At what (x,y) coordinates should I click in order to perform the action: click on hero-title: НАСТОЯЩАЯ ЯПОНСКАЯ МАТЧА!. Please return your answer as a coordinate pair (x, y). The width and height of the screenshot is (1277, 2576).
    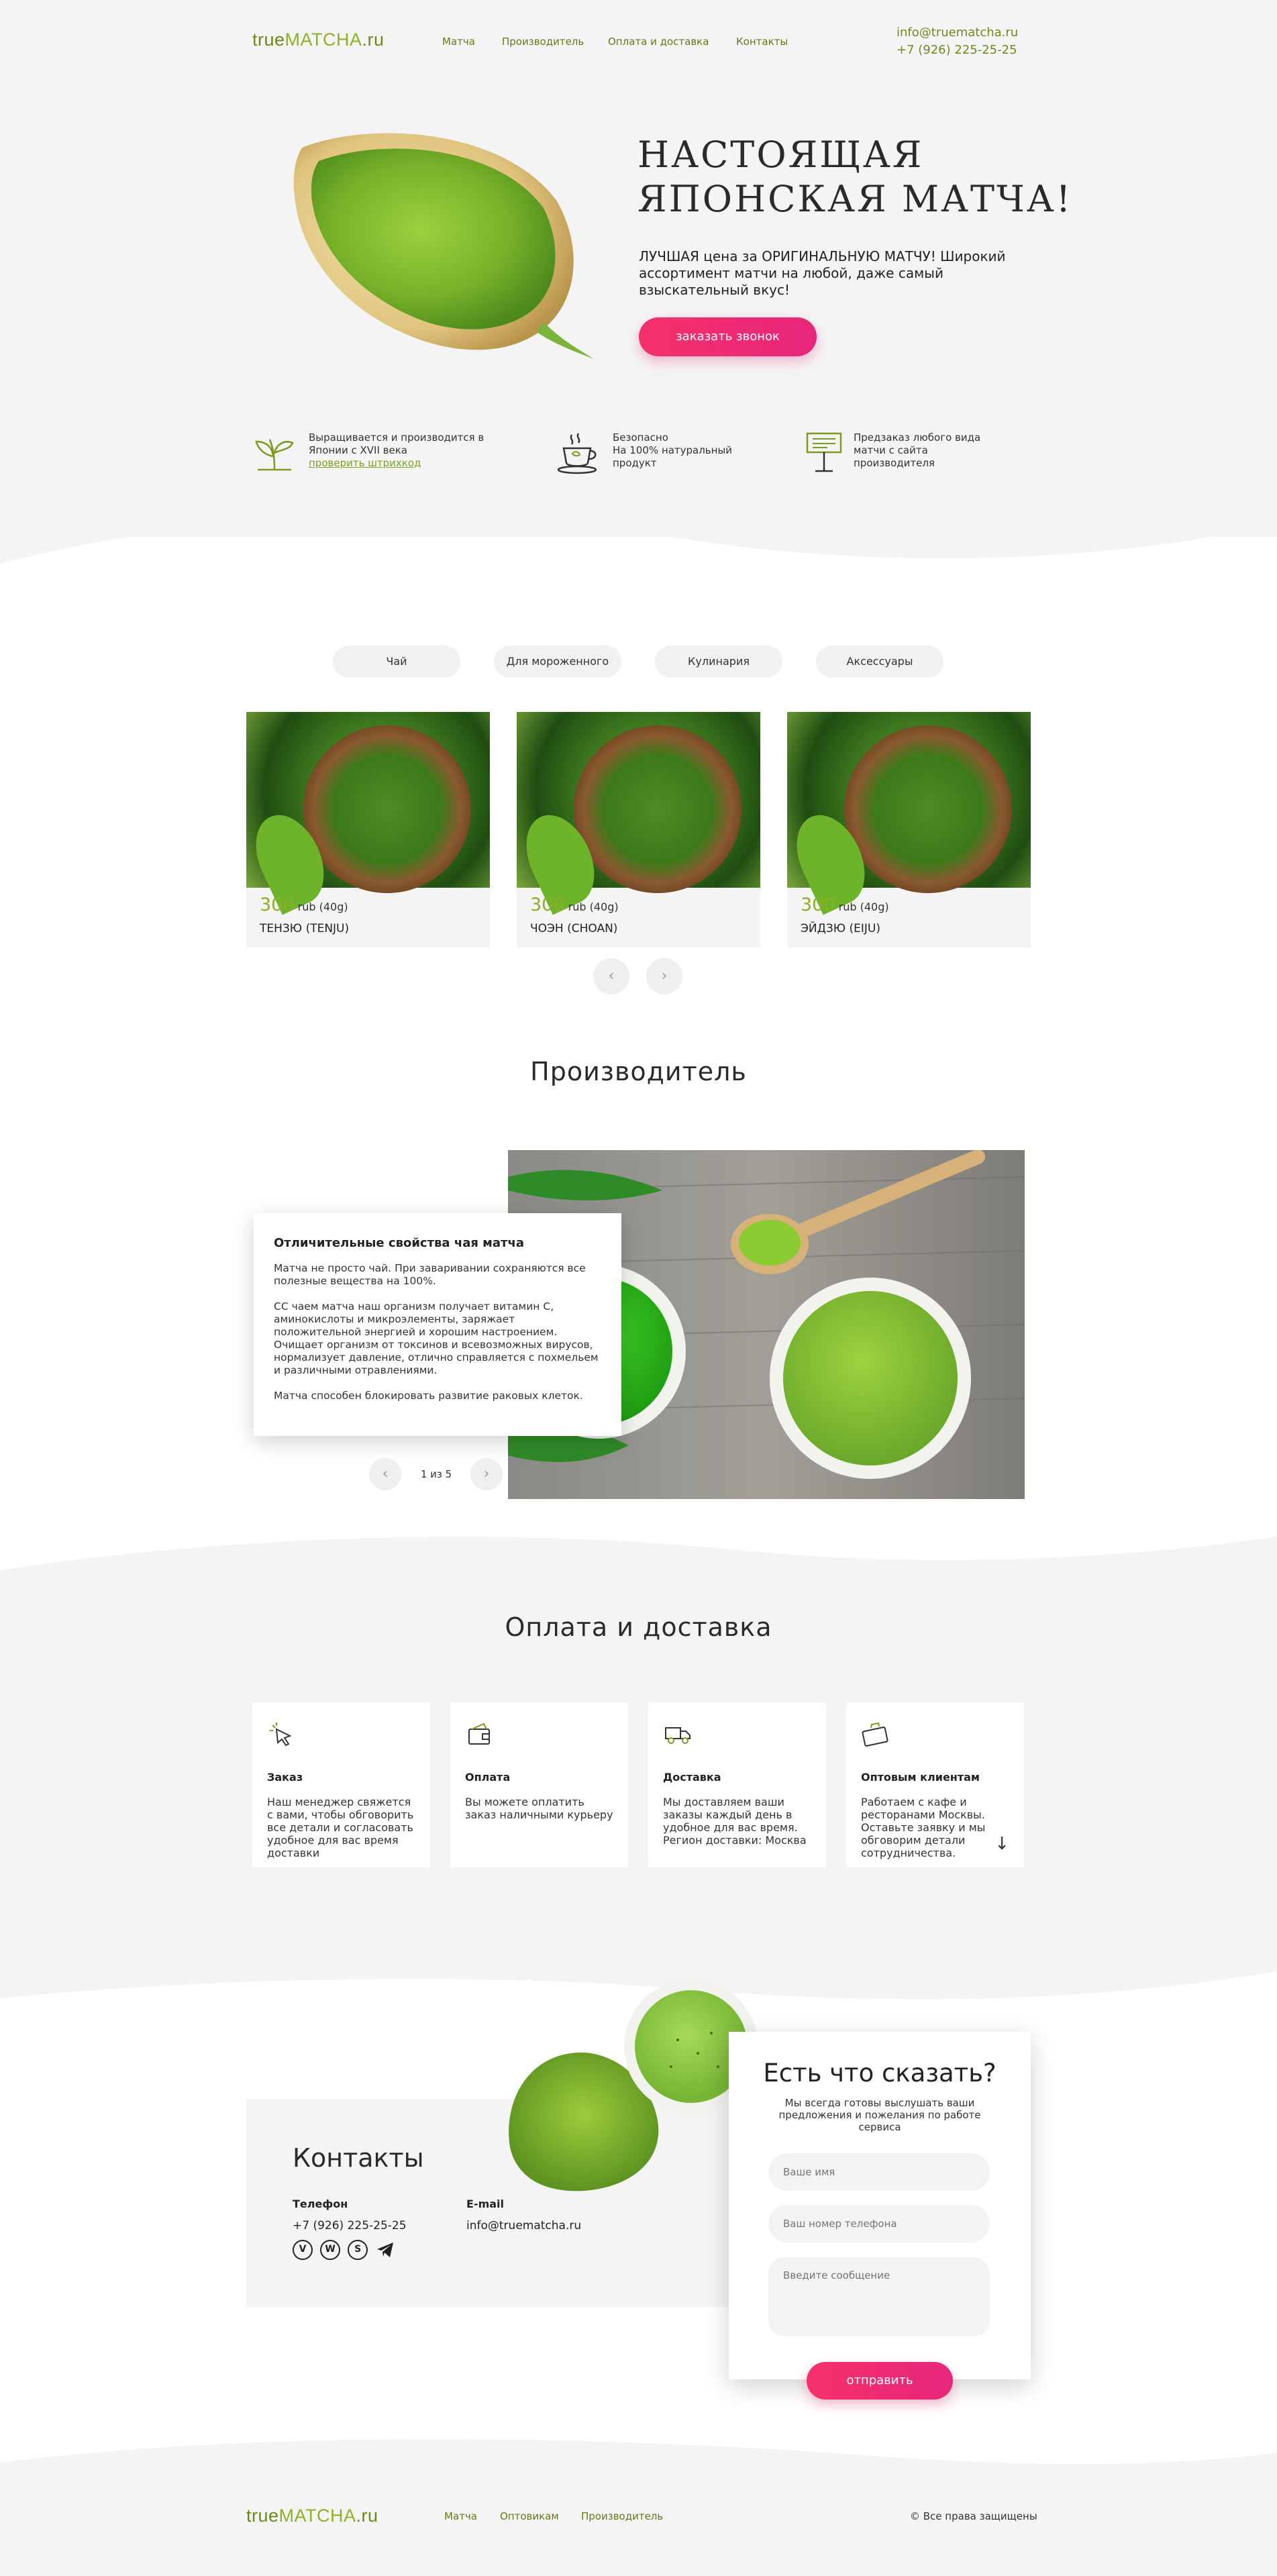
    Looking at the image, I should click on (855, 177).